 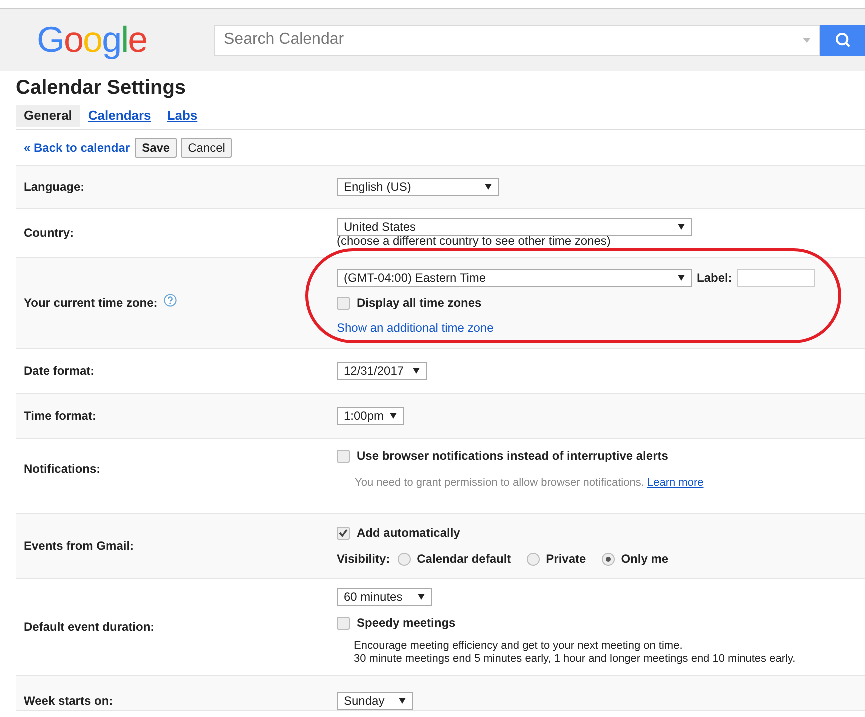 What do you see at coordinates (384, 597) in the screenshot?
I see `dropdown: 60 minutes` at bounding box center [384, 597].